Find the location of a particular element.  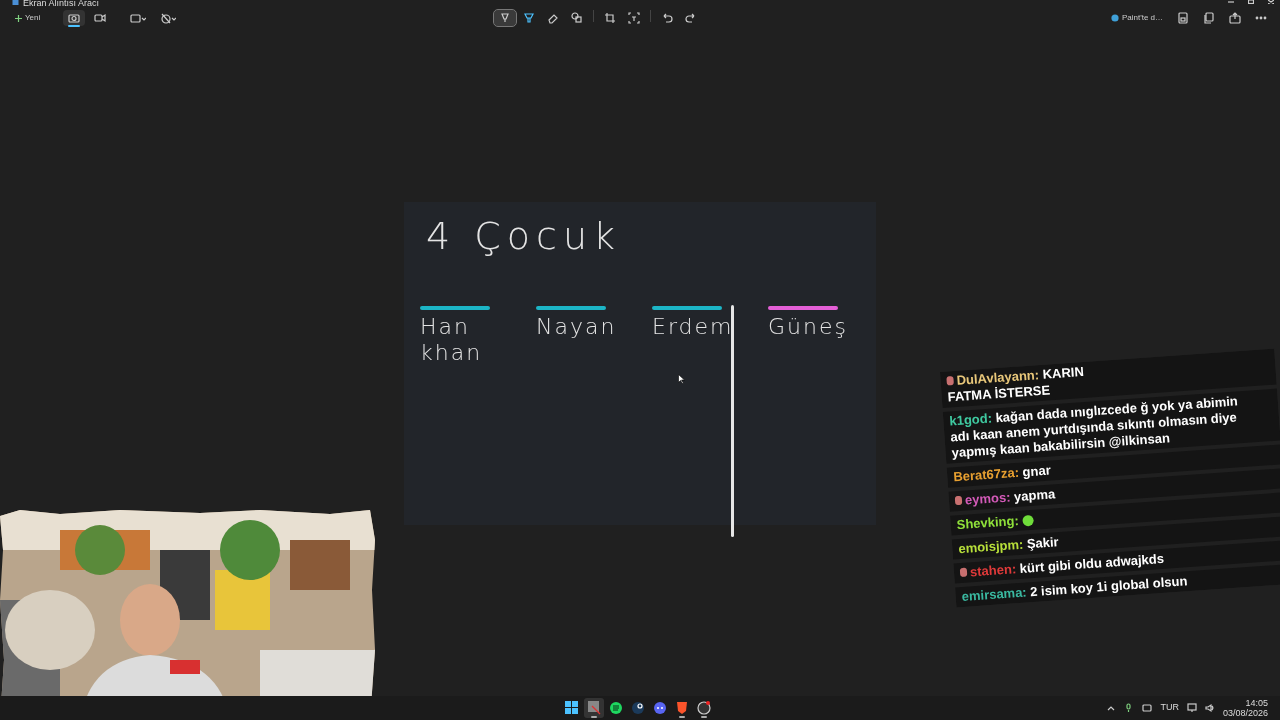

tablet-icon is located at coordinates (1147, 708).